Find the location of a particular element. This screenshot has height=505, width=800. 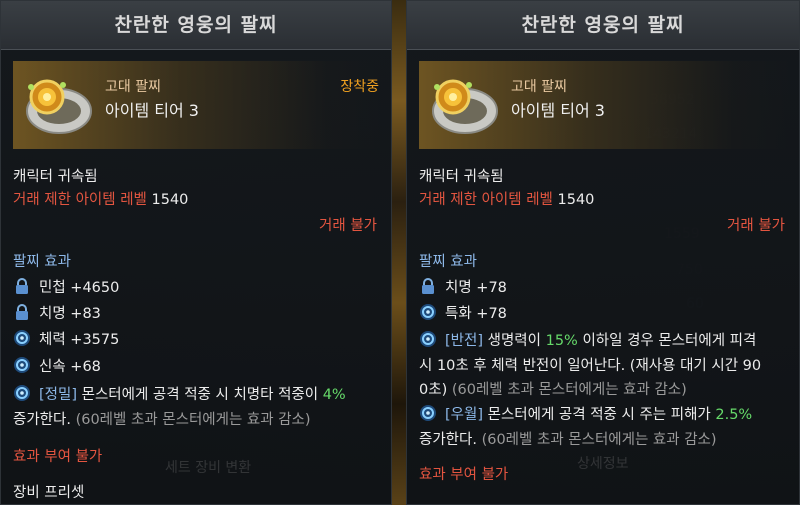

special-effect-line1: [정밀] 몬스터에게 공격 적중 시 치명타 적중이 4% is located at coordinates (179, 393).